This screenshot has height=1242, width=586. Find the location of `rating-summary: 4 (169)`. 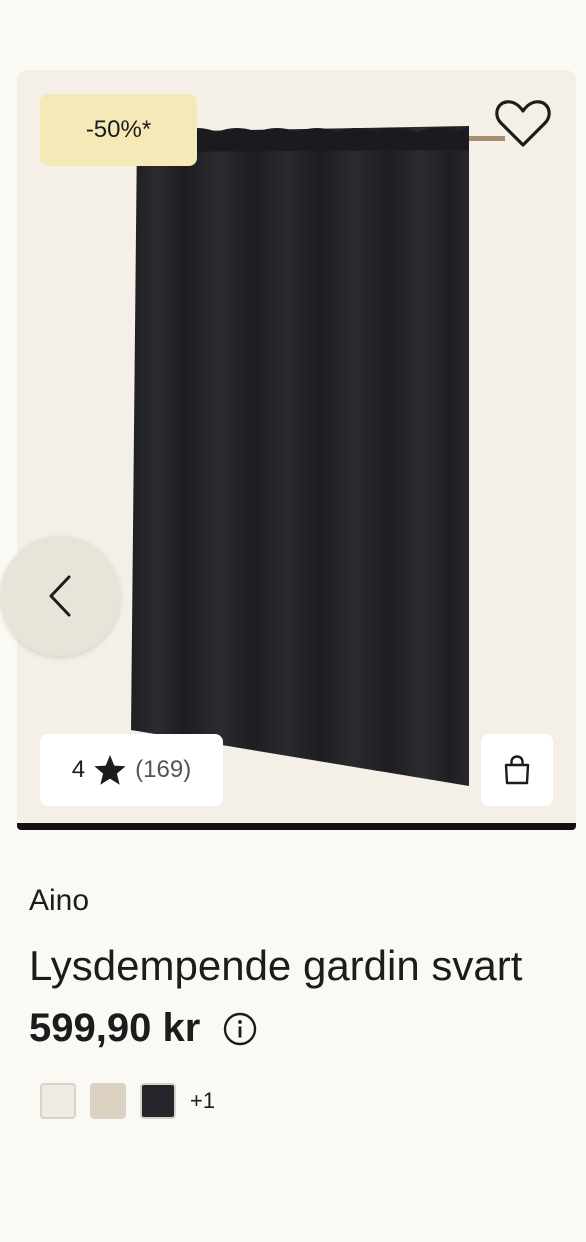

rating-summary: 4 (169) is located at coordinates (131, 770).